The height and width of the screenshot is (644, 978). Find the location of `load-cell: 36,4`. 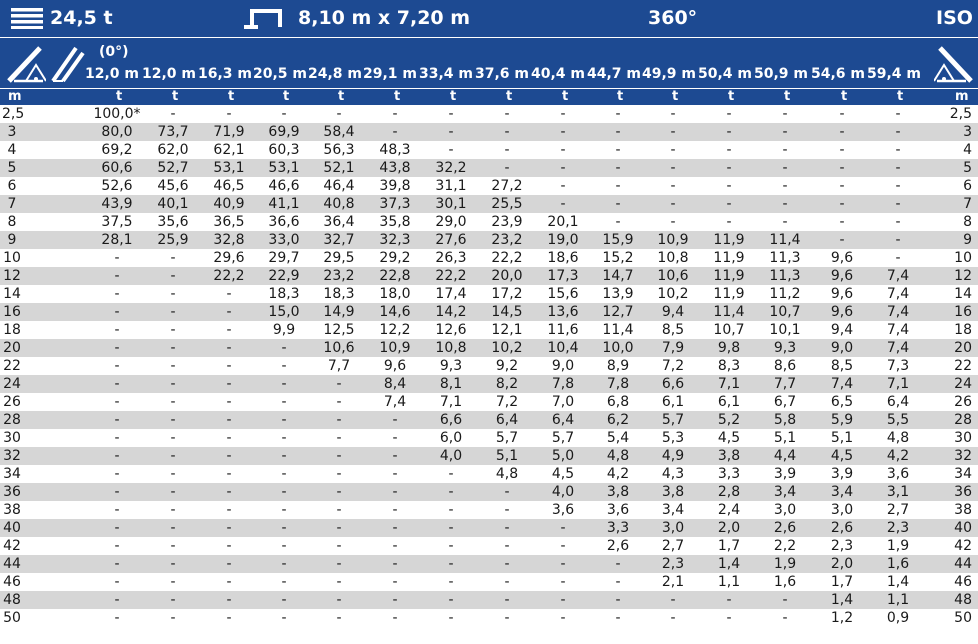

load-cell: 36,4 is located at coordinates (339, 222).